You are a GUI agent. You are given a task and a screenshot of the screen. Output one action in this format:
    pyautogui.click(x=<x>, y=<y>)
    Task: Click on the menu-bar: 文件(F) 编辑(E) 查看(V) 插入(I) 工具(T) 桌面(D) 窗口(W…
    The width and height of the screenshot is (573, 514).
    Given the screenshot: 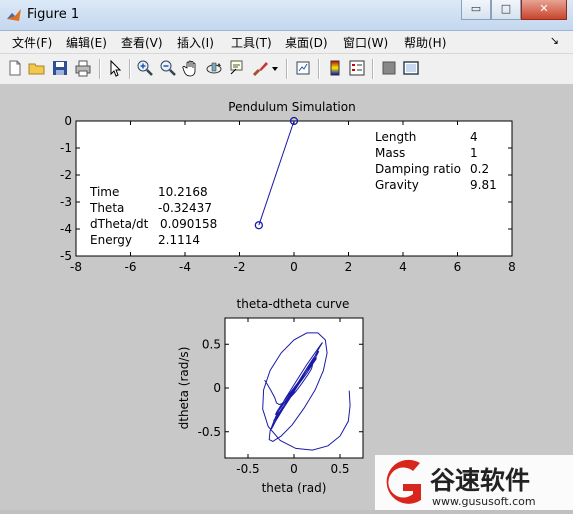 What is the action you would take?
    pyautogui.click(x=286, y=42)
    